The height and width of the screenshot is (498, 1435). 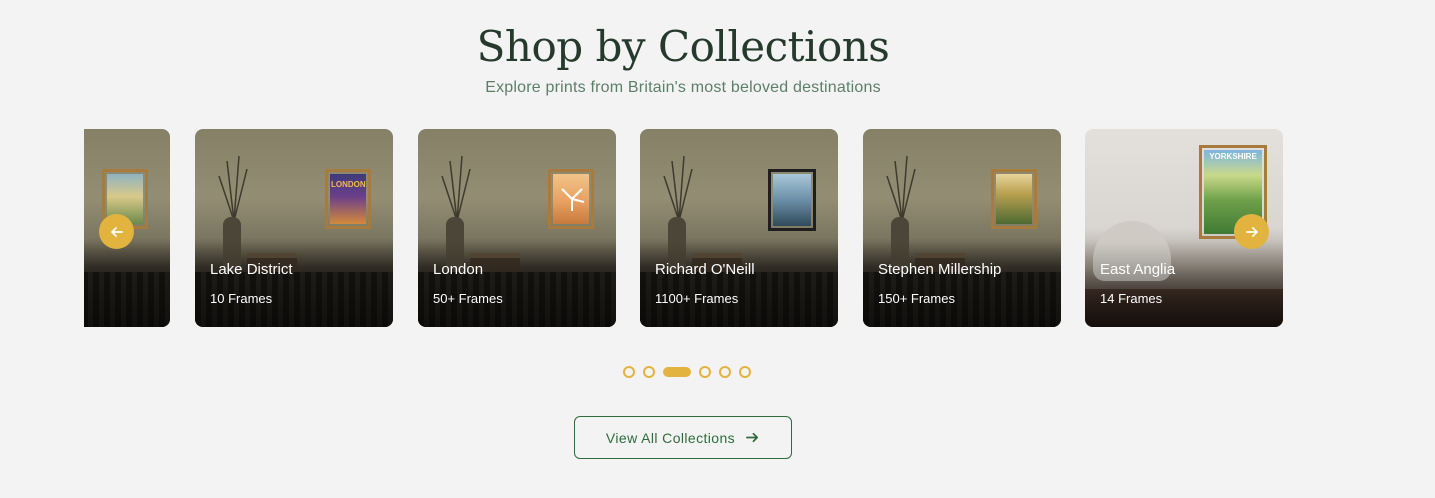 What do you see at coordinates (468, 298) in the screenshot?
I see `collection-count: 50+ Frames` at bounding box center [468, 298].